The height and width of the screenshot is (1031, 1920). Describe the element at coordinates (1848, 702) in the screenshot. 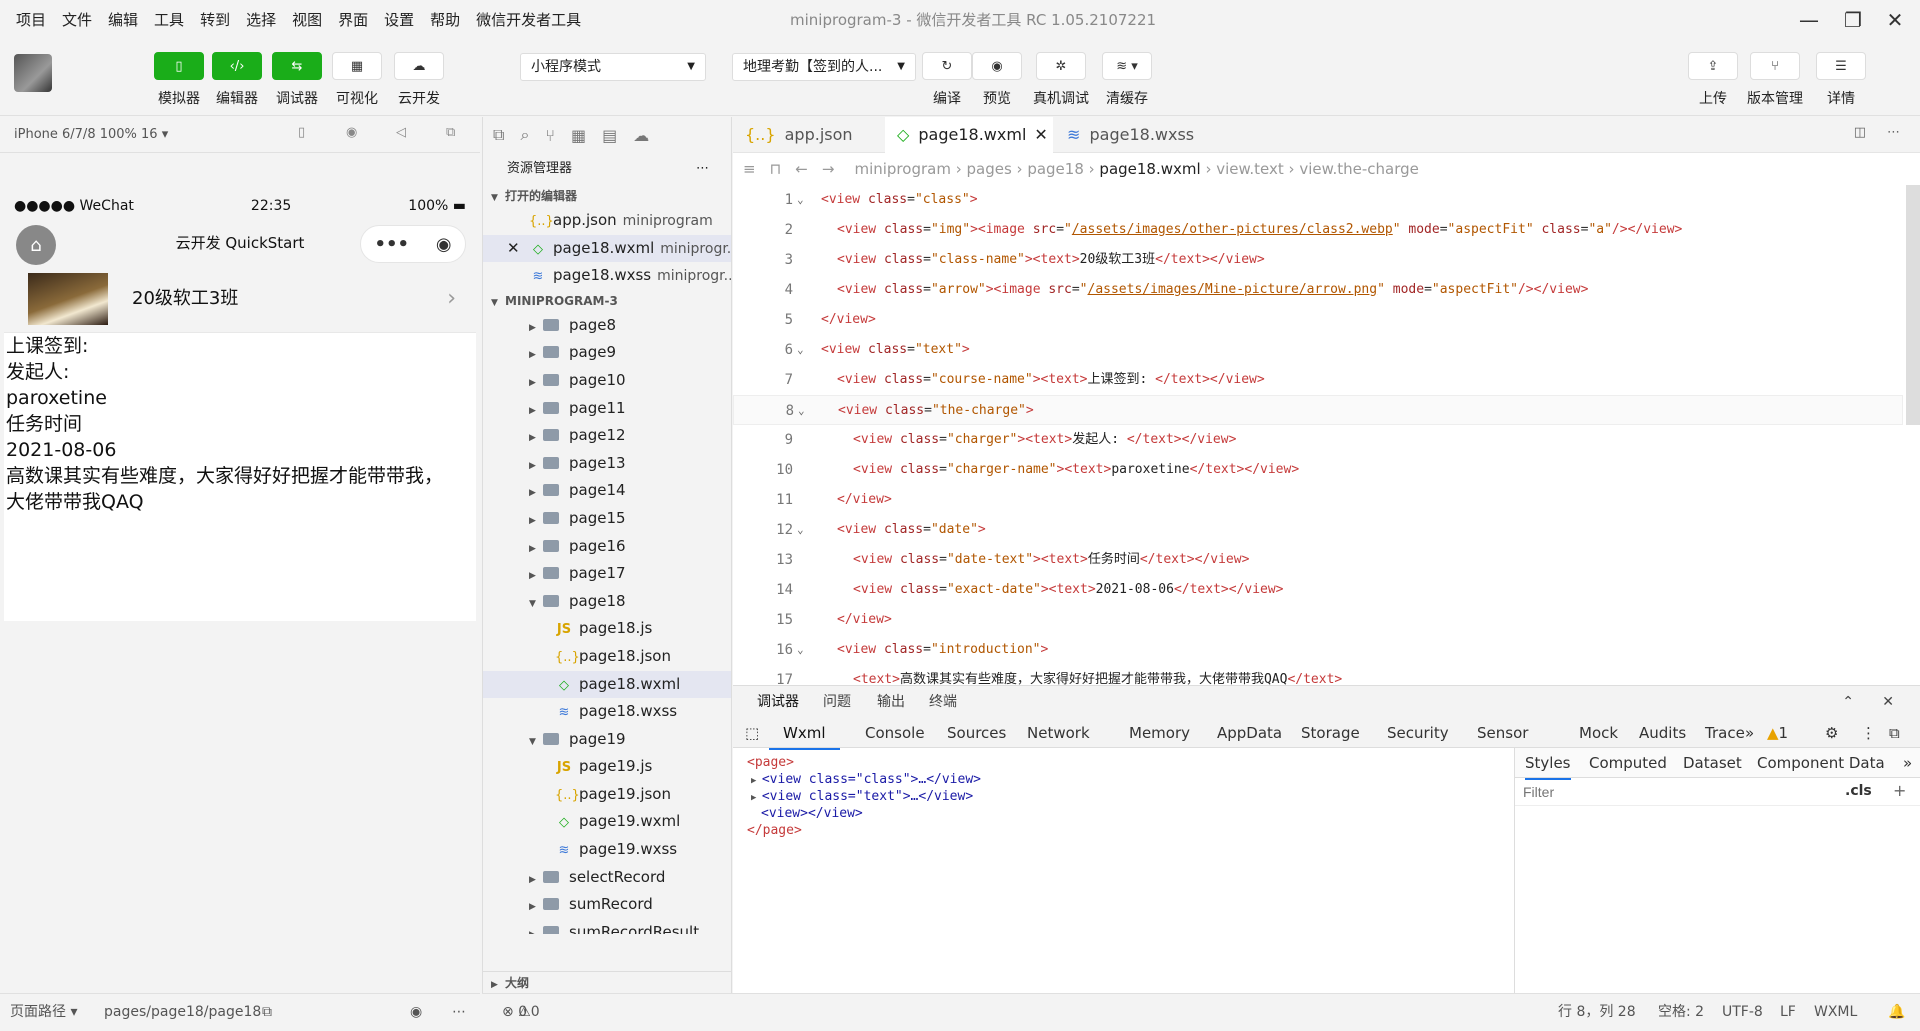

I see `collapse-icon: ⌃` at that location.